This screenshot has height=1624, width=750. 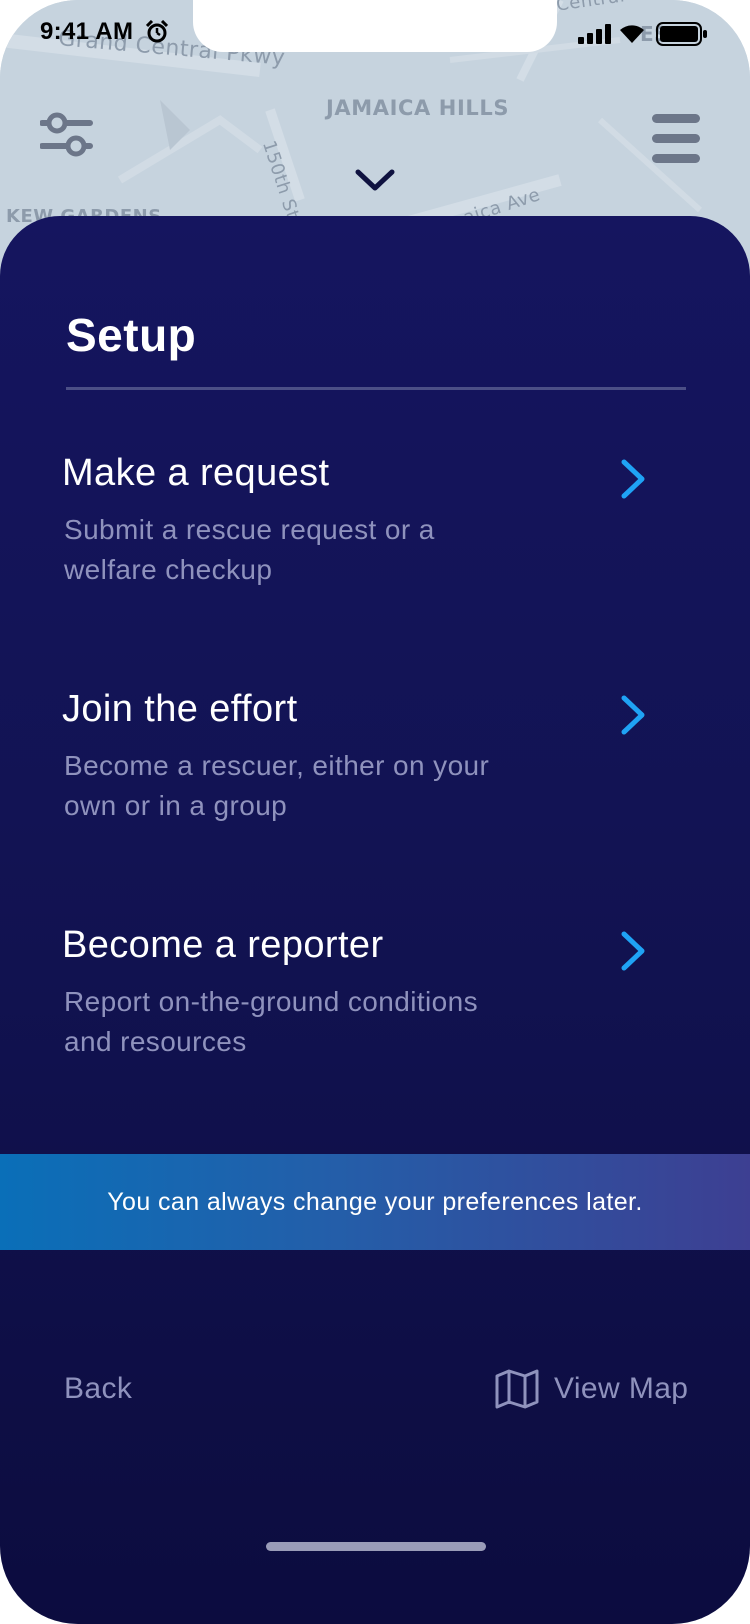 I want to click on map-label-jamaica-hills: JAMAICA HILLS, so click(x=418, y=108).